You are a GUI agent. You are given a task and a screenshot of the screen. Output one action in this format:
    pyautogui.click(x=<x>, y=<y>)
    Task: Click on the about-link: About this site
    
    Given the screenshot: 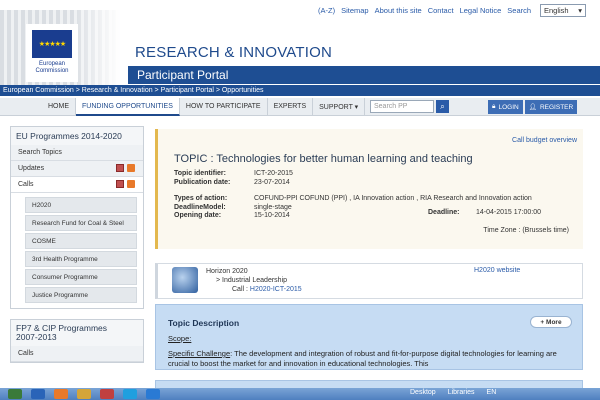 What is the action you would take?
    pyautogui.click(x=398, y=10)
    